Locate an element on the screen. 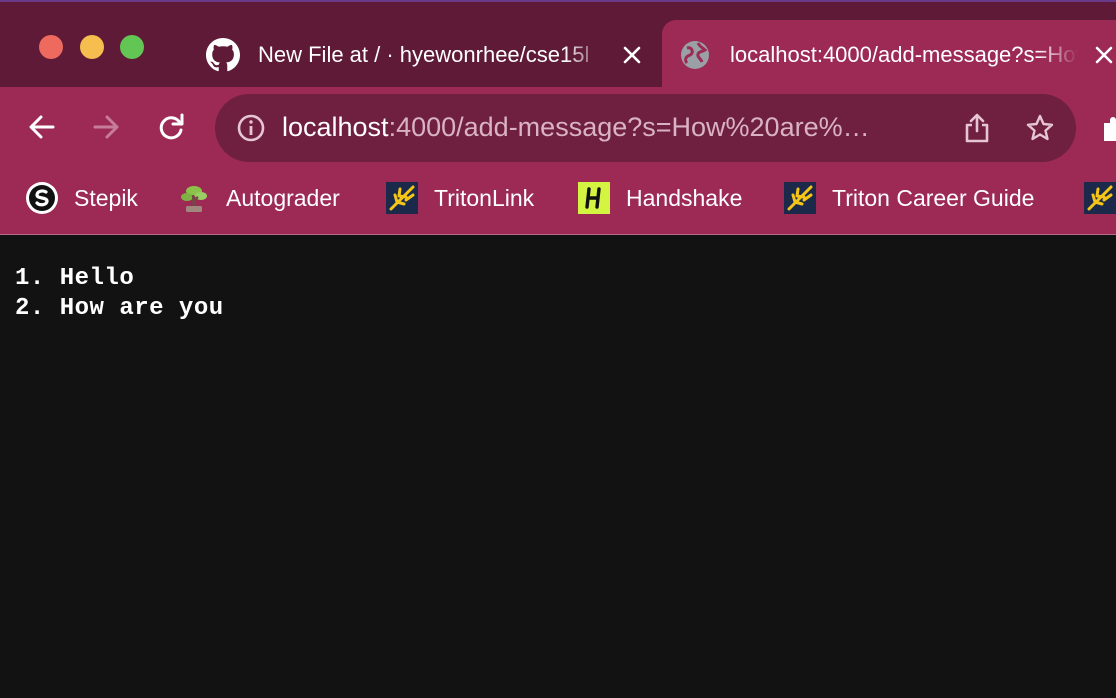 The height and width of the screenshot is (698, 1116). bookmark-label: Handshake is located at coordinates (684, 197).